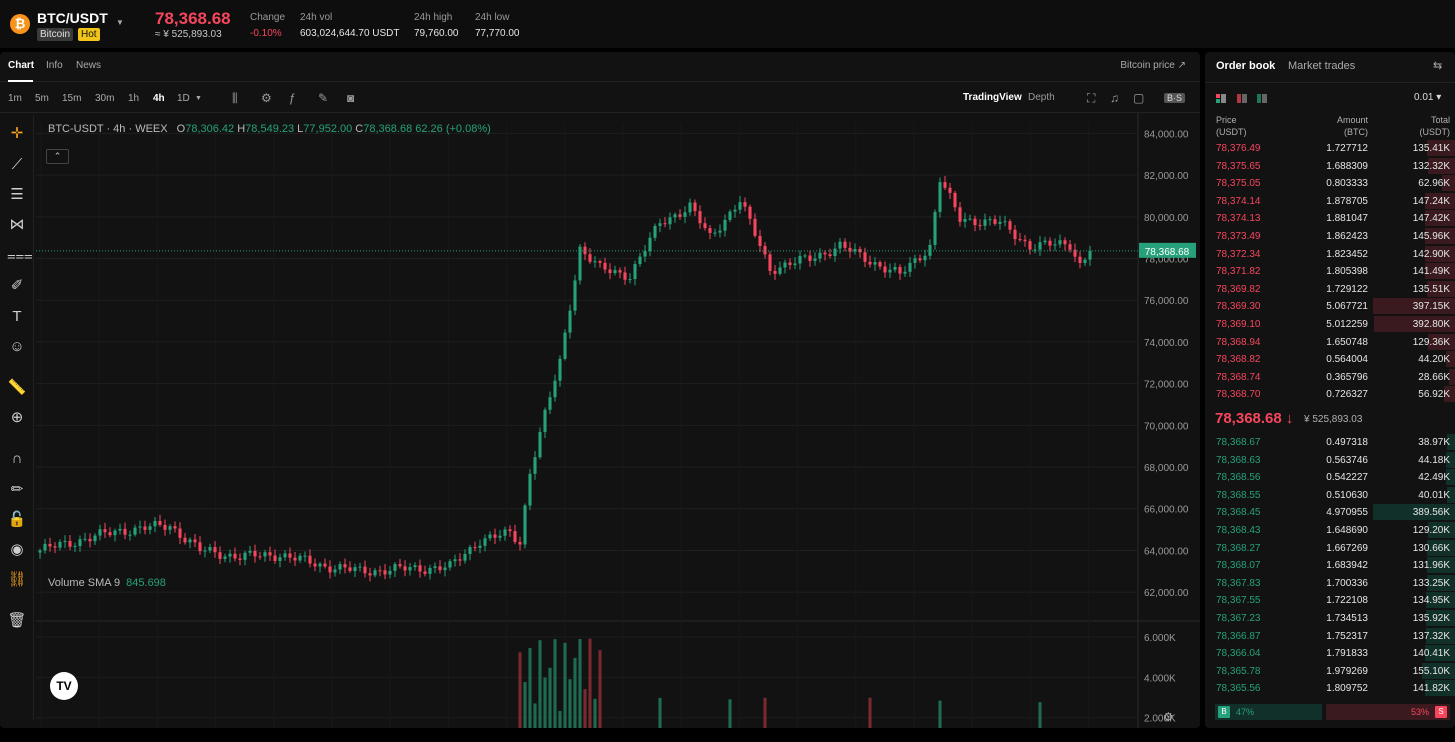 The width and height of the screenshot is (1455, 742). Describe the element at coordinates (193, 18) in the screenshot. I see `last-price: 78,368.68` at that location.